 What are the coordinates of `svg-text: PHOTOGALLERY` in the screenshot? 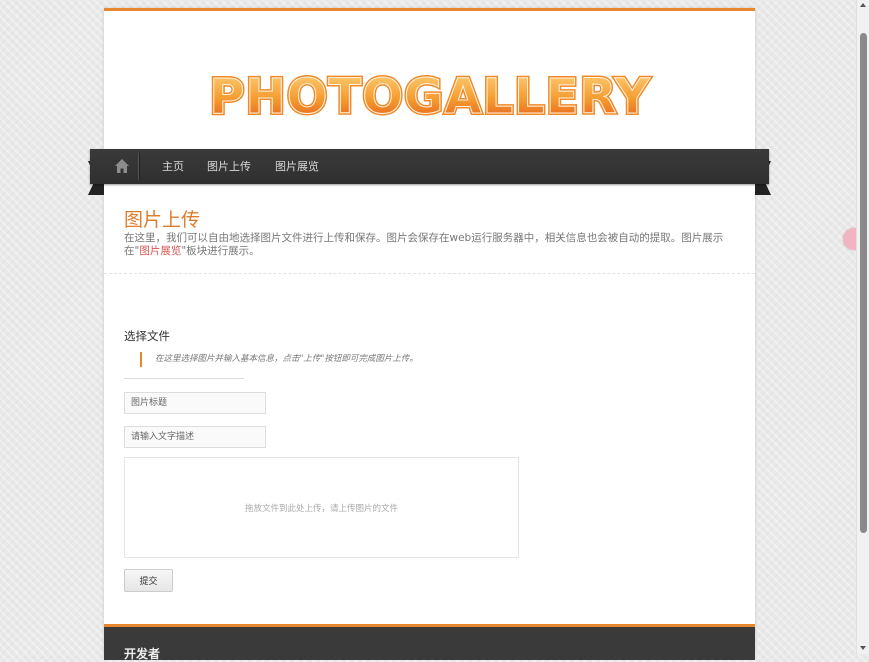 It's located at (430, 97).